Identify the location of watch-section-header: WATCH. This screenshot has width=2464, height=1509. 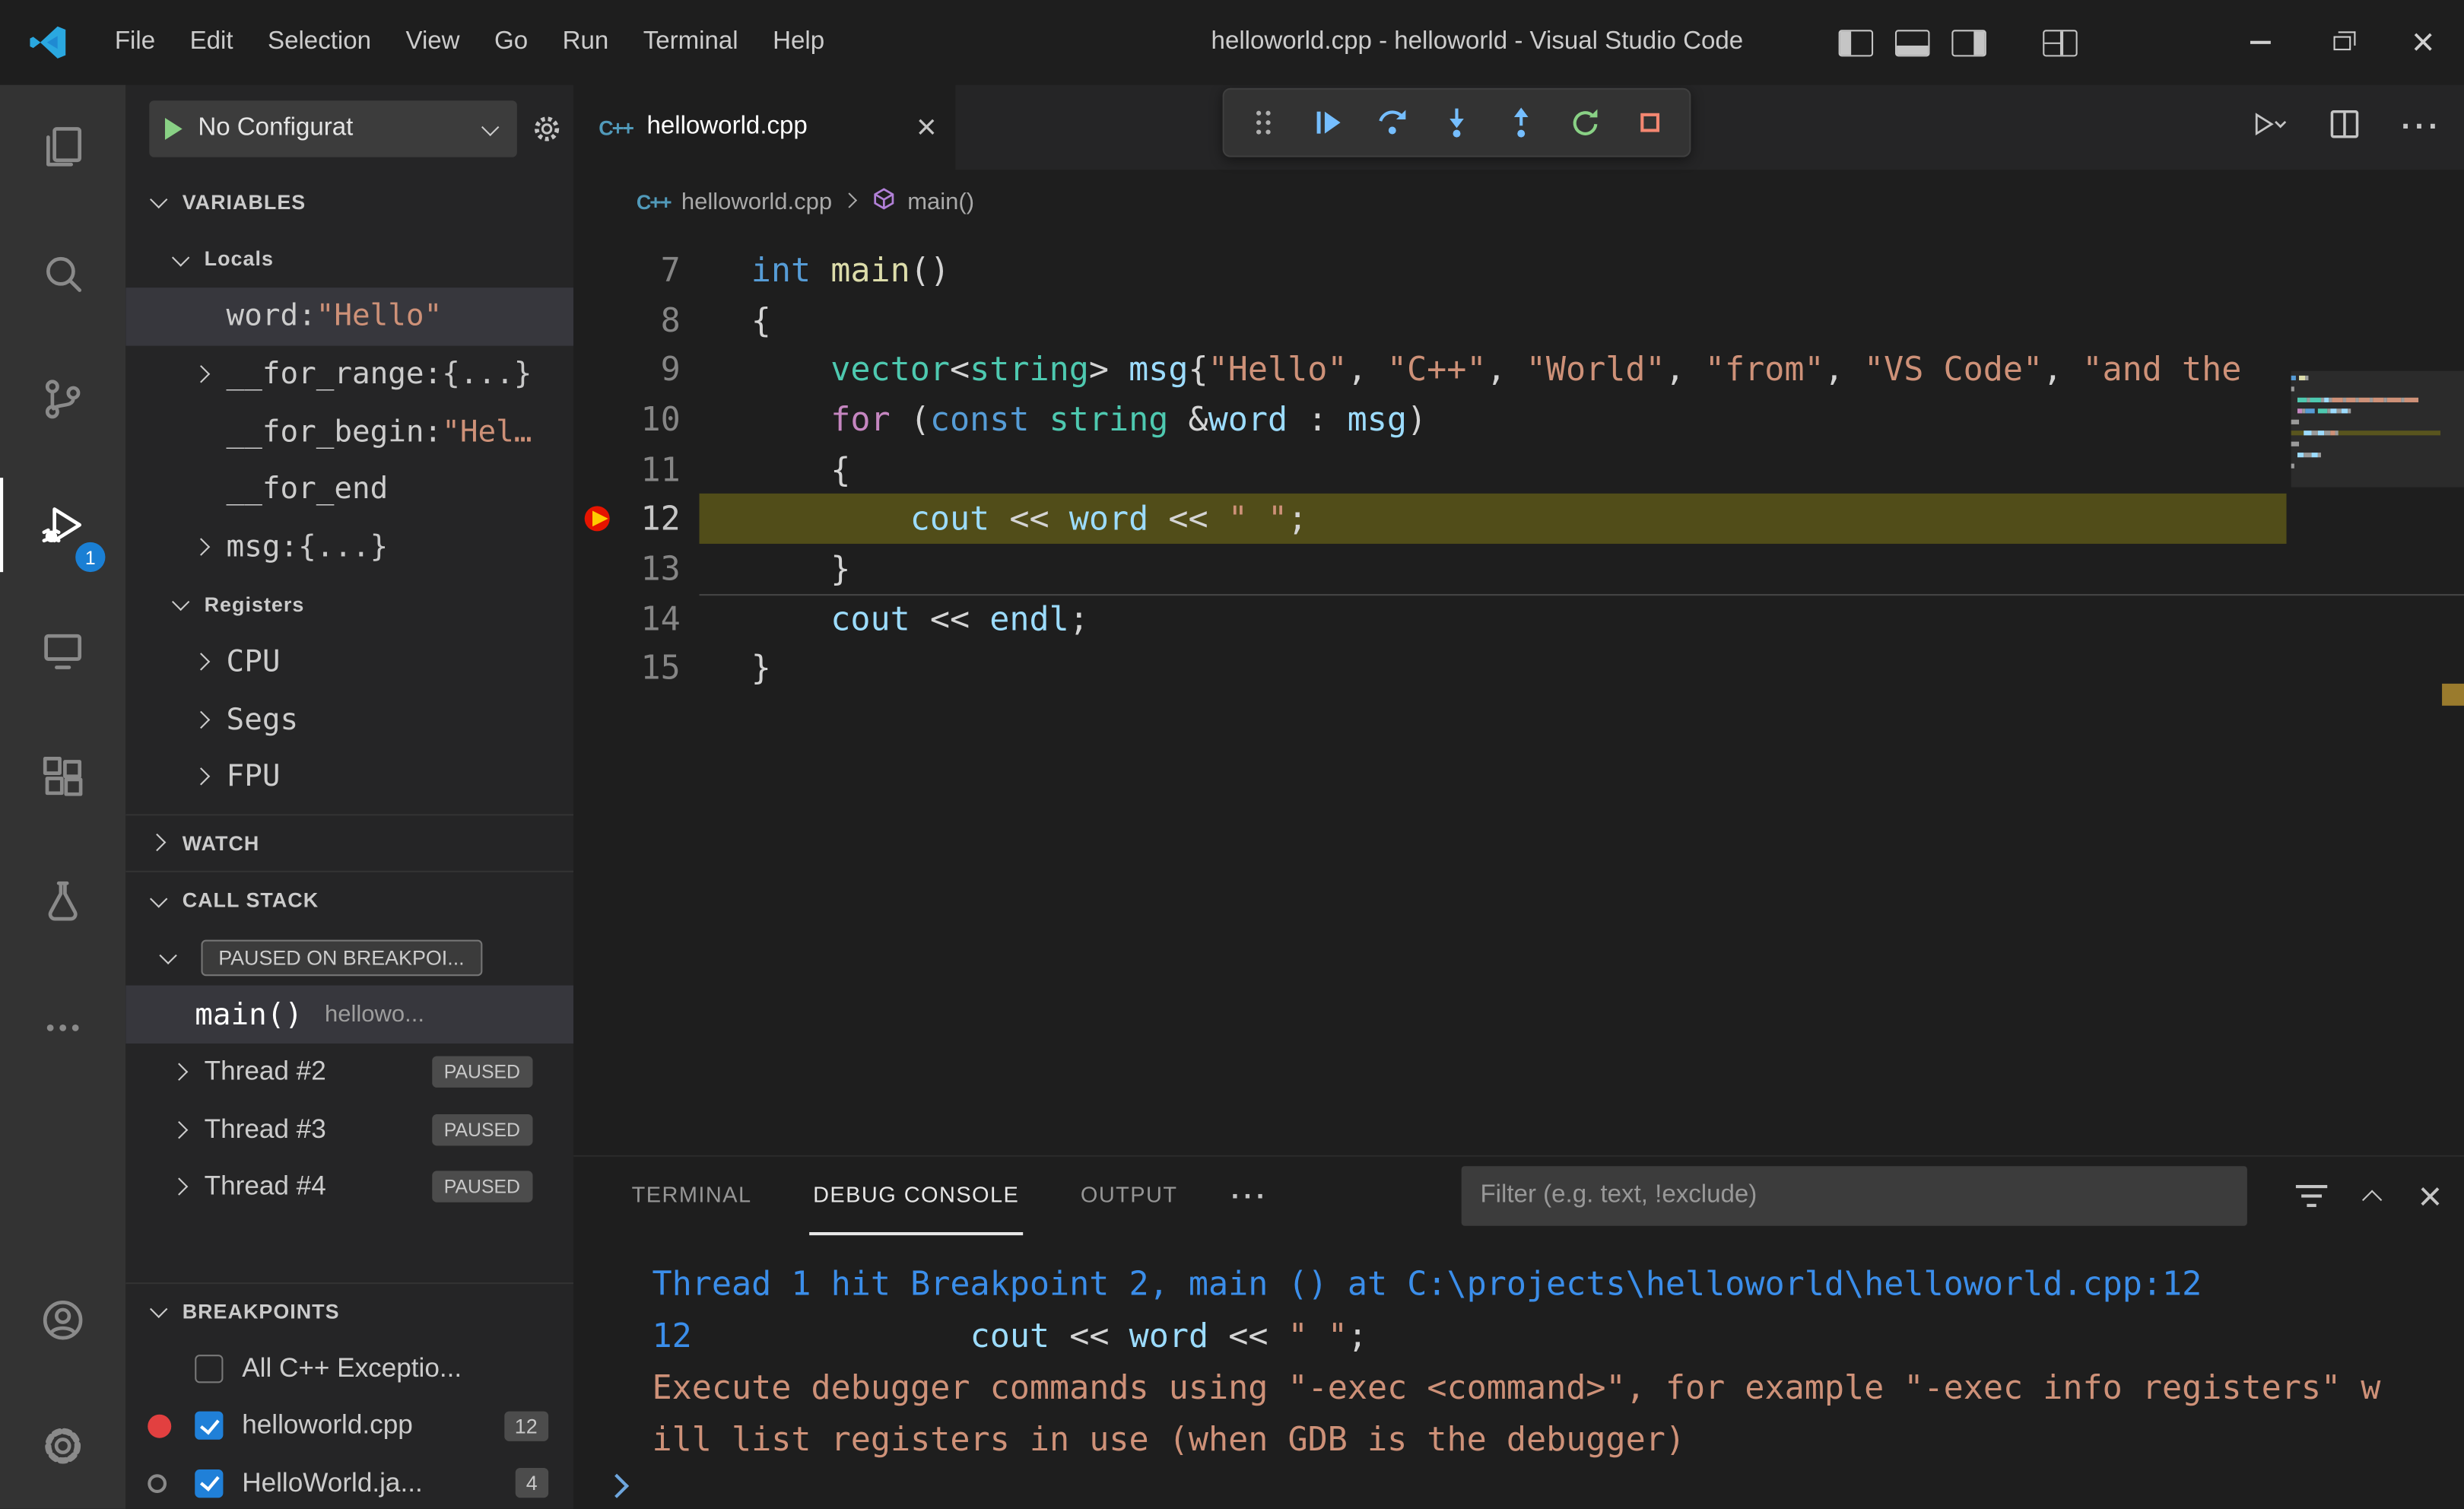
(349, 842).